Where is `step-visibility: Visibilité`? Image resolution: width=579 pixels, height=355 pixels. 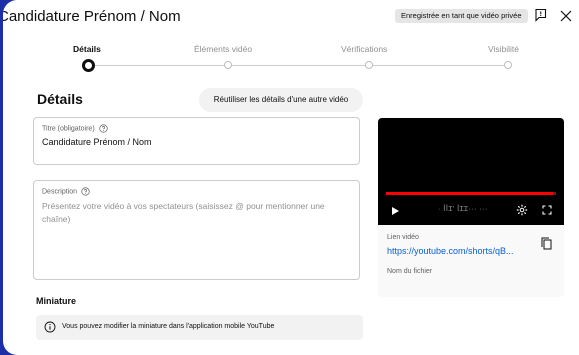 step-visibility: Visibilité is located at coordinates (503, 49).